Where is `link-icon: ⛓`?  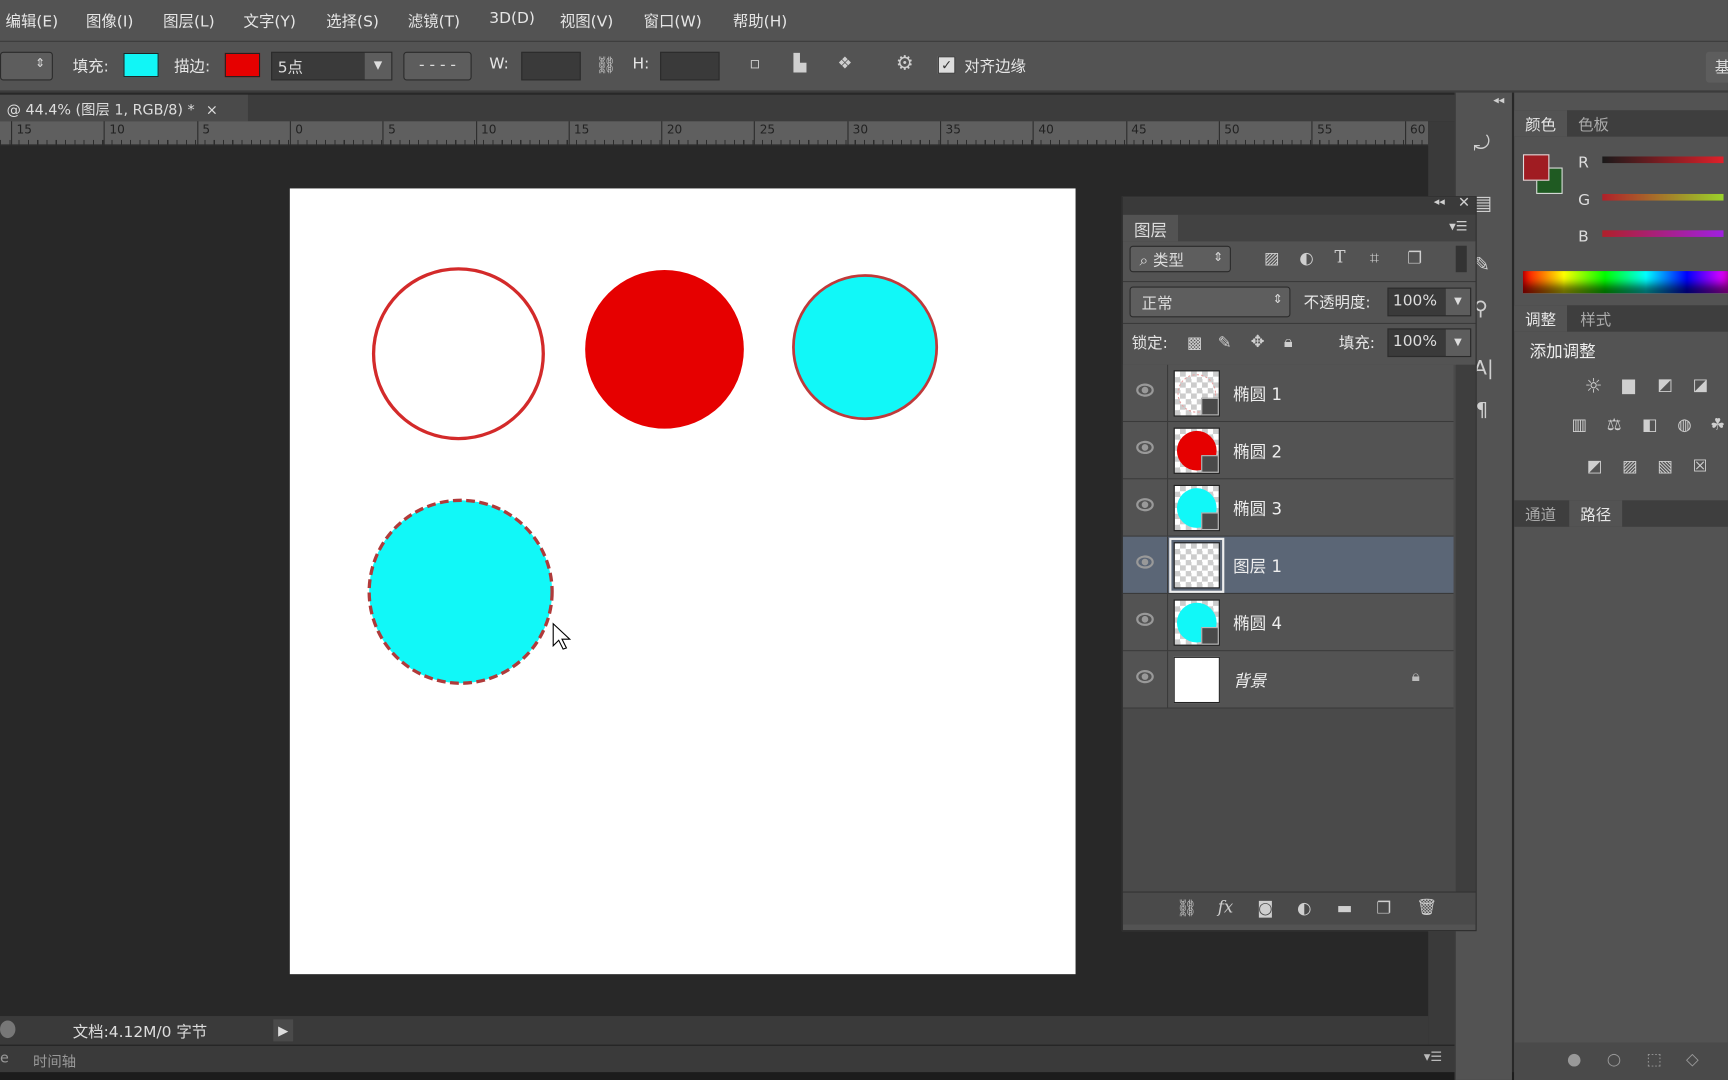 link-icon: ⛓ is located at coordinates (605, 65).